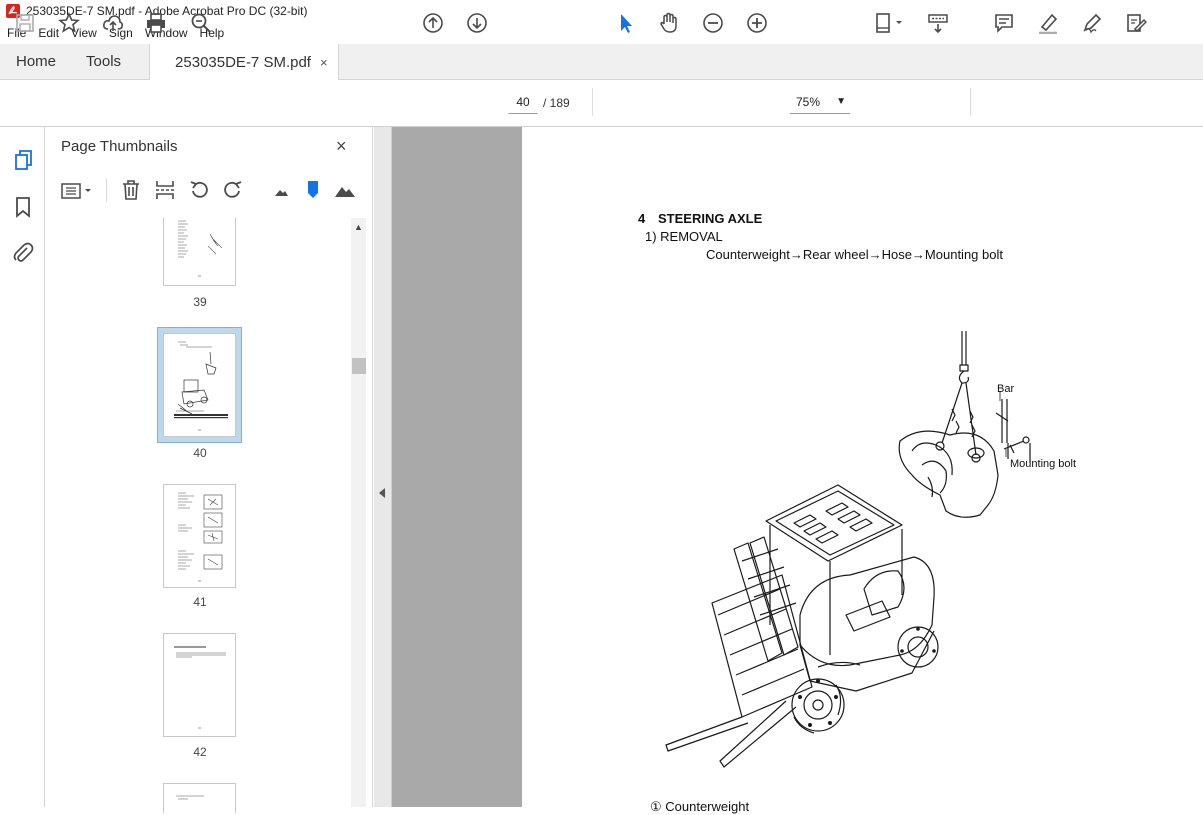 The width and height of the screenshot is (1203, 815). Describe the element at coordinates (200, 602) in the screenshot. I see `thumbnail-label: 41` at that location.